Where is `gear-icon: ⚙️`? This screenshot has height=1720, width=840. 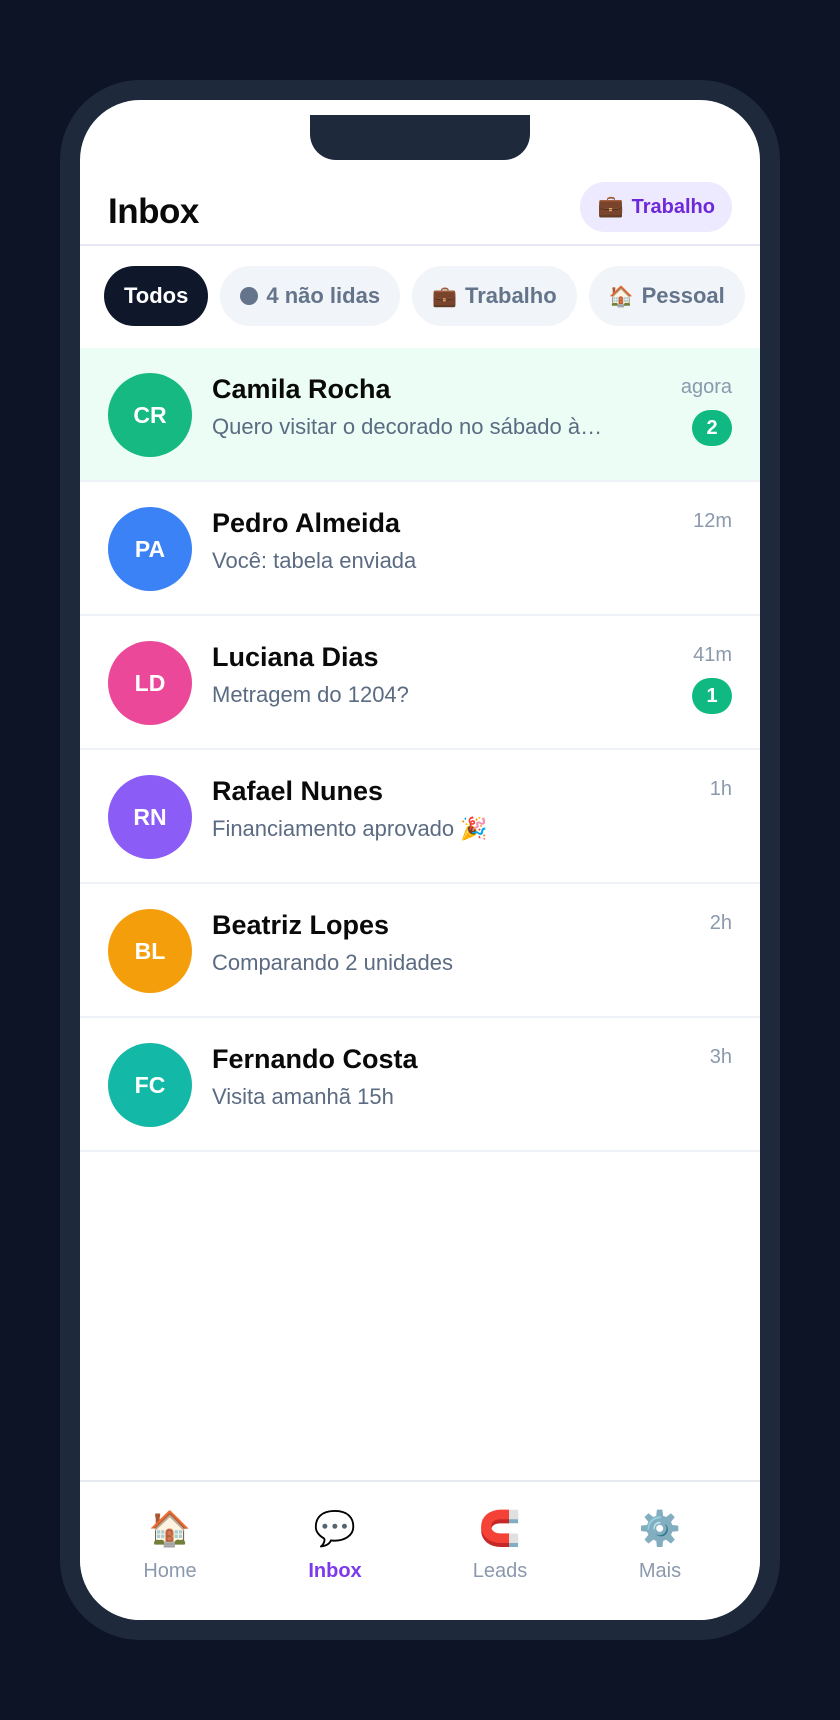
gear-icon: ⚙️ is located at coordinates (660, 1529).